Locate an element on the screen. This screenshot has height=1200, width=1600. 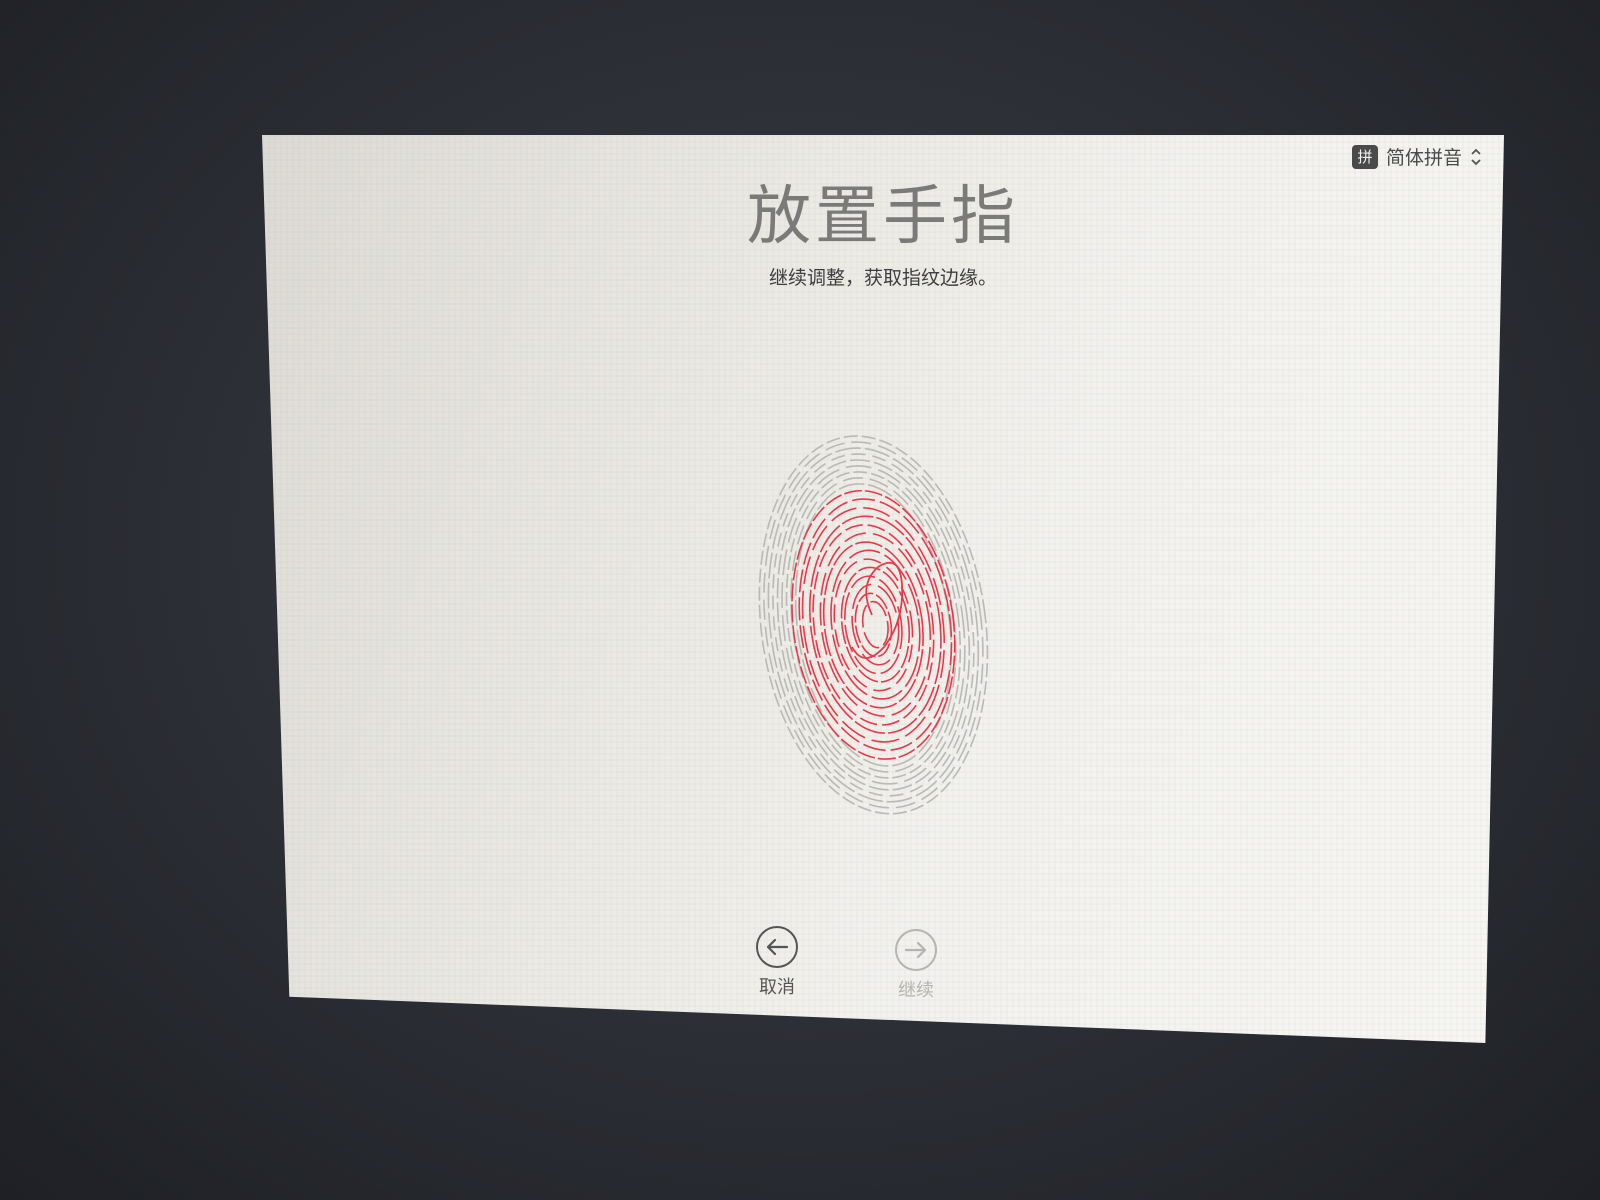
fingerprint-icon is located at coordinates (873, 625).